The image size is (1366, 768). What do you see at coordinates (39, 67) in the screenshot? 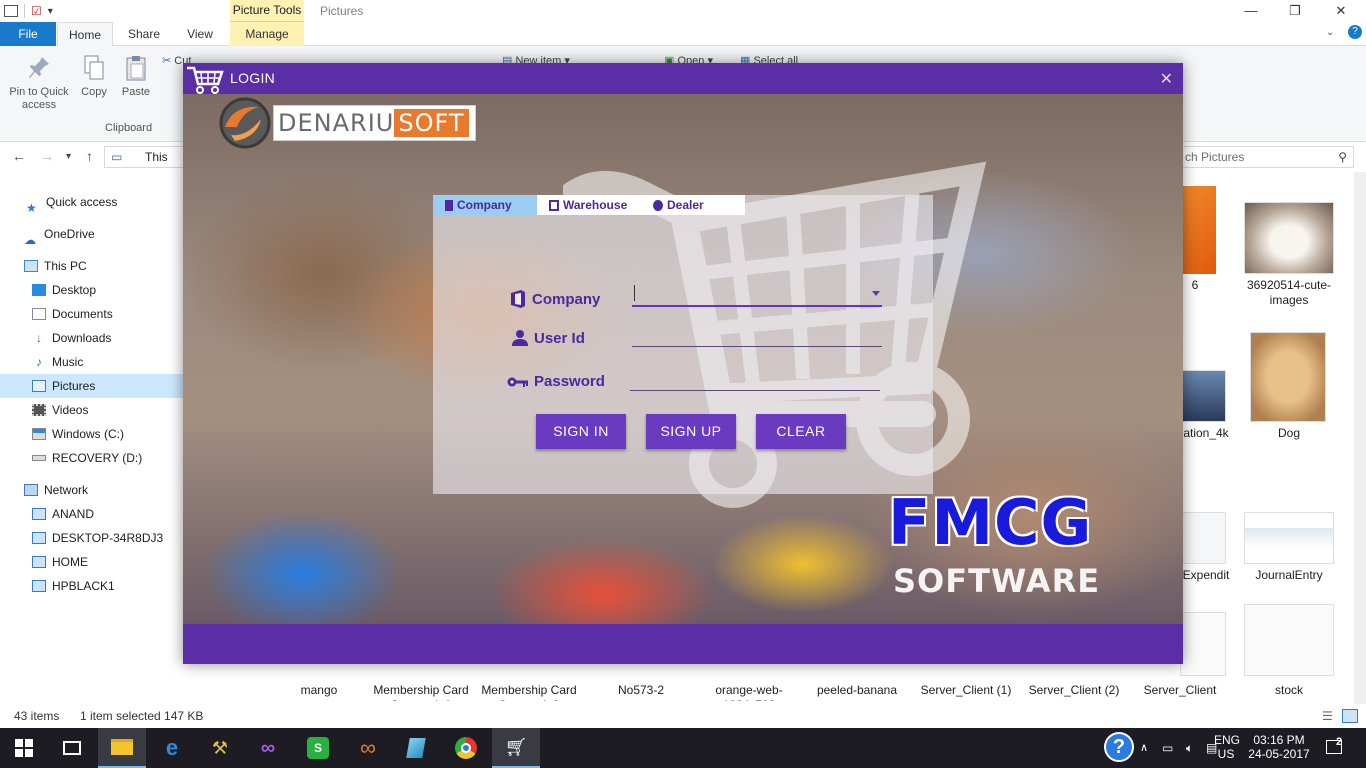
I see `pin-icon` at bounding box center [39, 67].